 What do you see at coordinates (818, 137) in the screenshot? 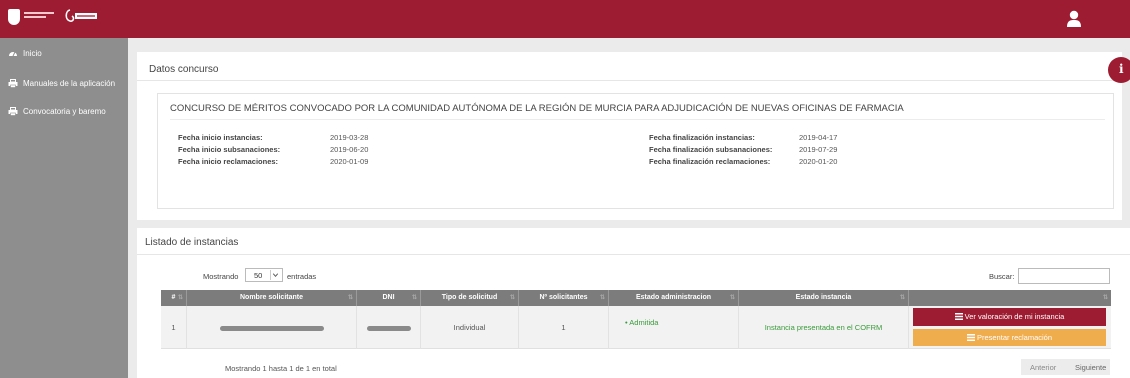
I see `fecha-value: 2019-04-17` at bounding box center [818, 137].